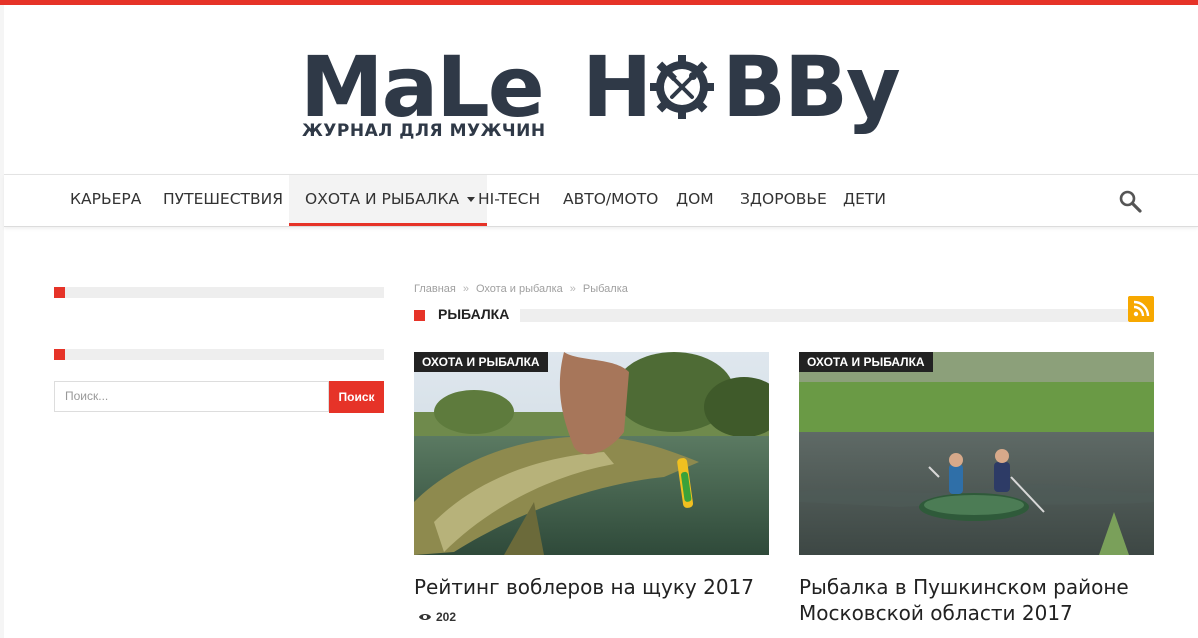 This screenshot has width=1198, height=638. I want to click on section-title: РЫБАЛКА, so click(474, 314).